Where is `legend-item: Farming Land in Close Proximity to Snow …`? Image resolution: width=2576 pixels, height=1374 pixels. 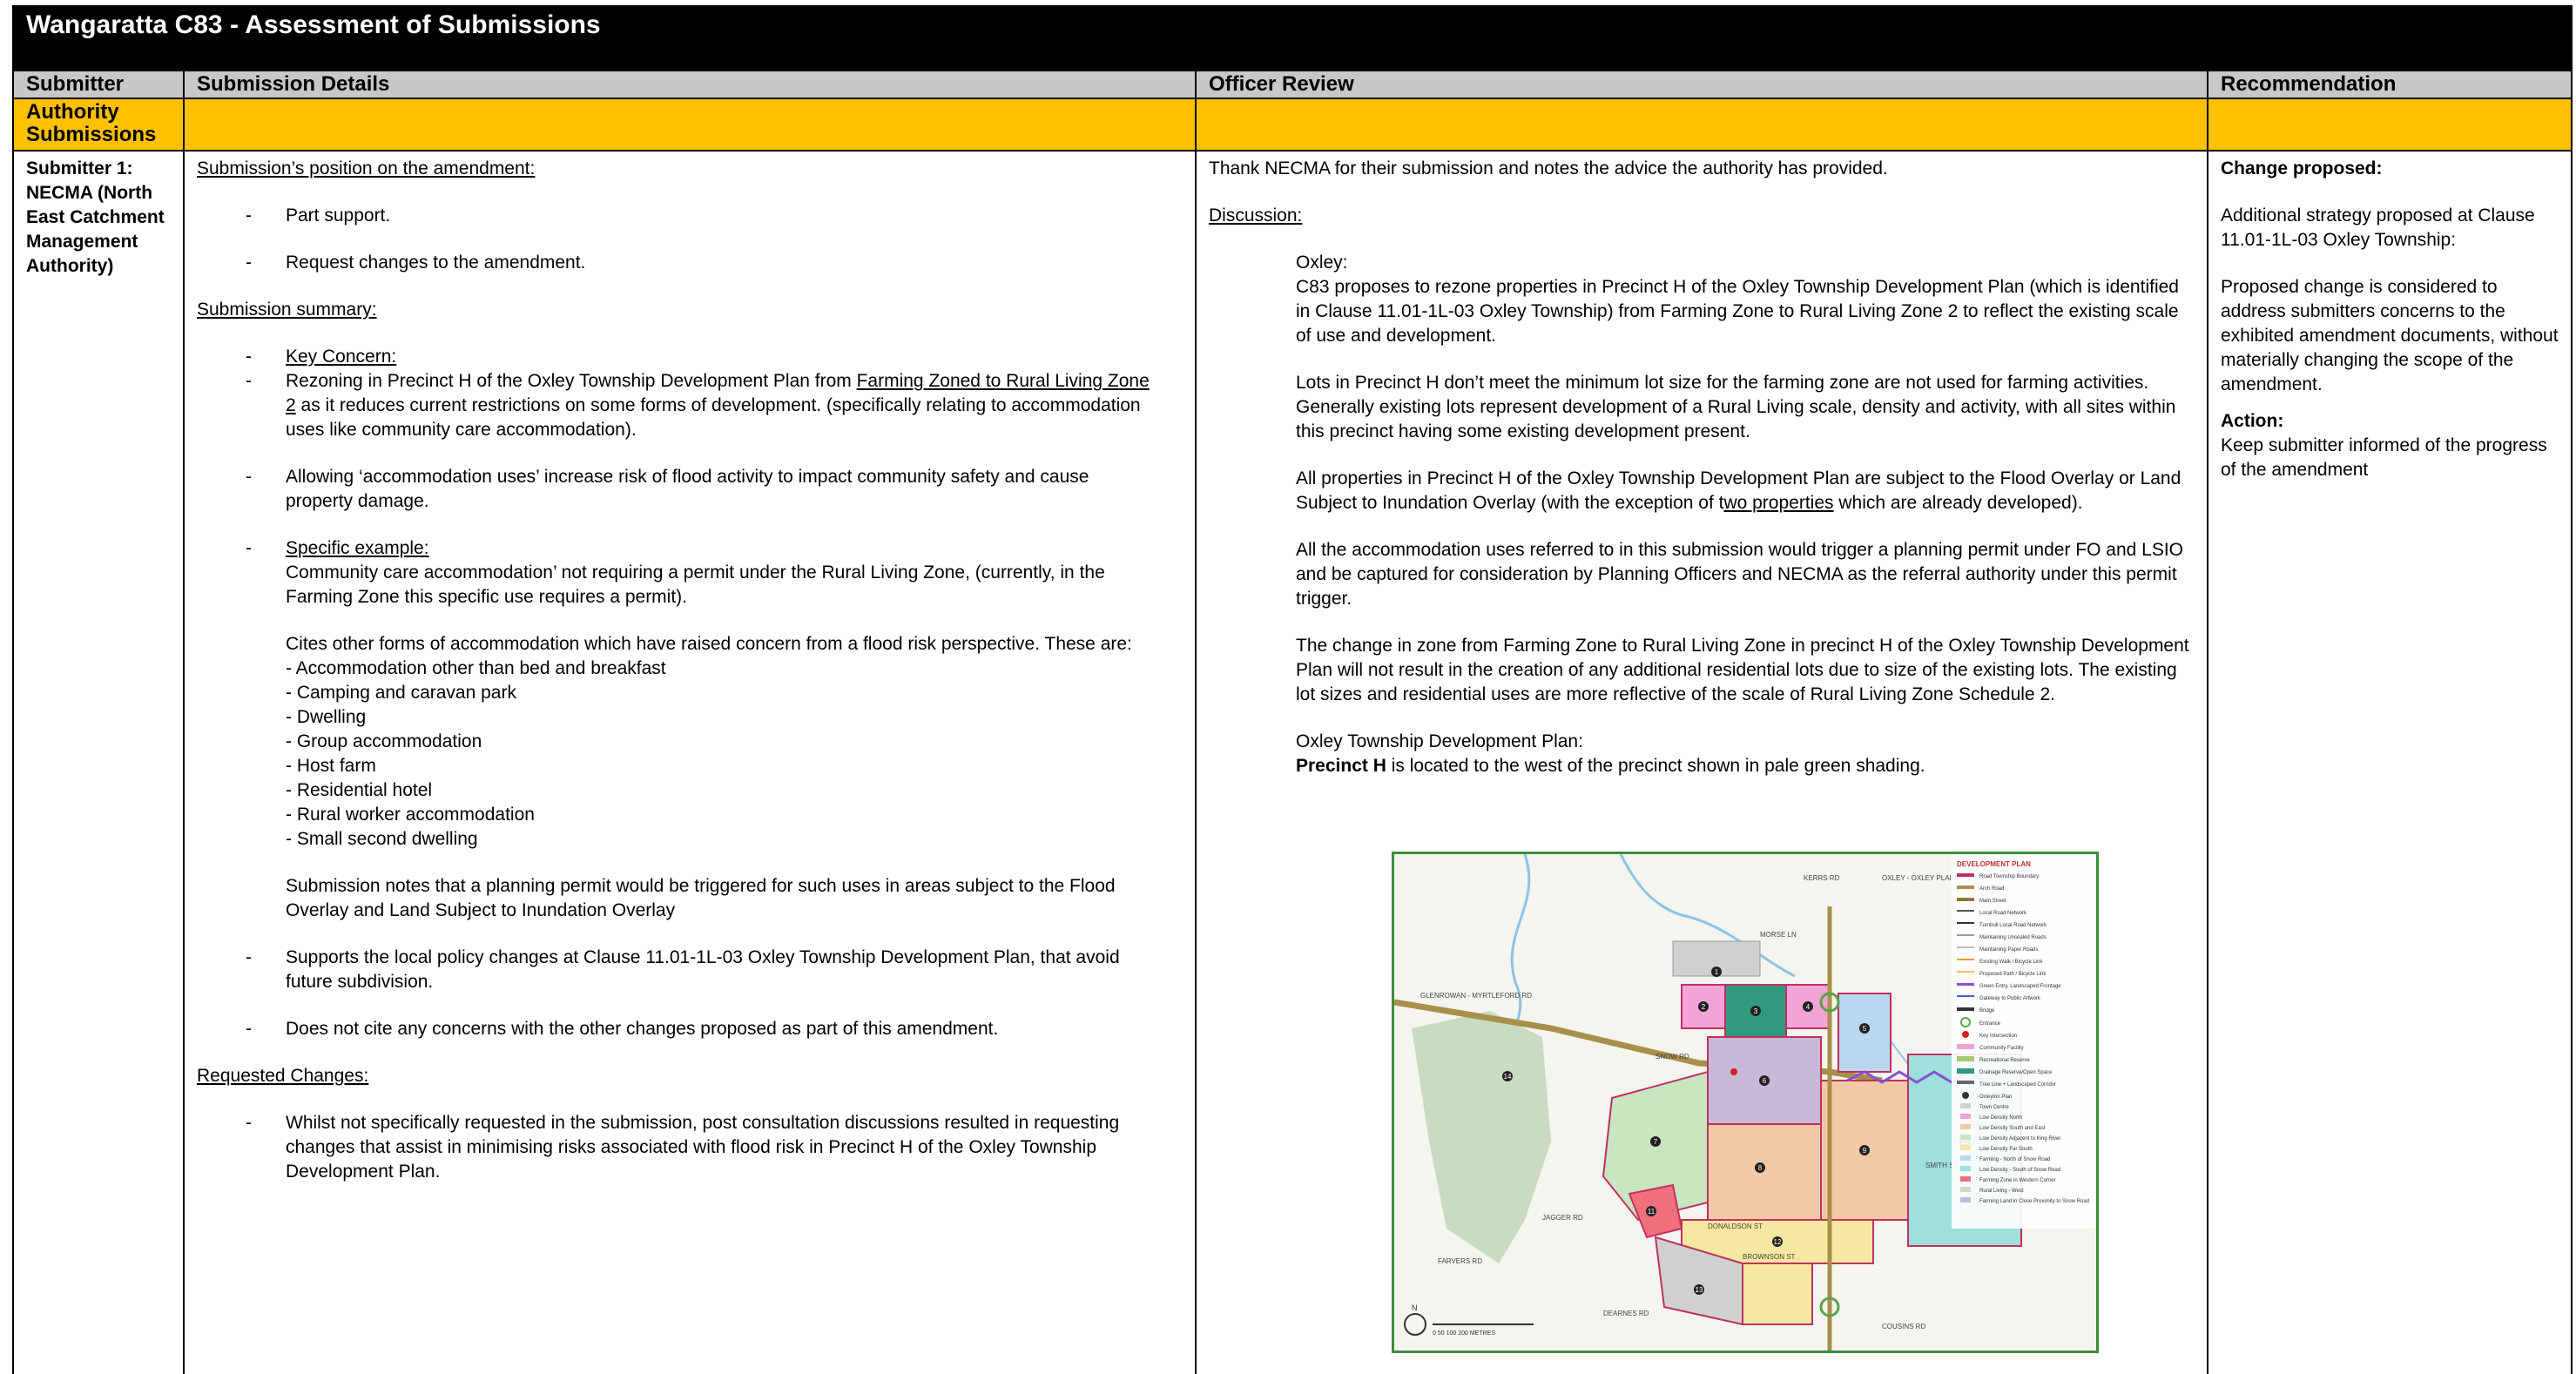 legend-item: Farming Land in Close Proximity to Snow … is located at coordinates (2034, 1201).